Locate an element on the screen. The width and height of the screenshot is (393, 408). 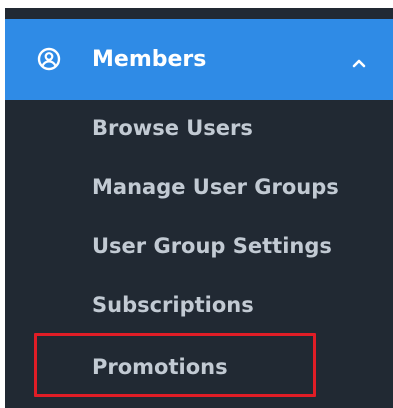
chevron-up-icon is located at coordinates (359, 60).